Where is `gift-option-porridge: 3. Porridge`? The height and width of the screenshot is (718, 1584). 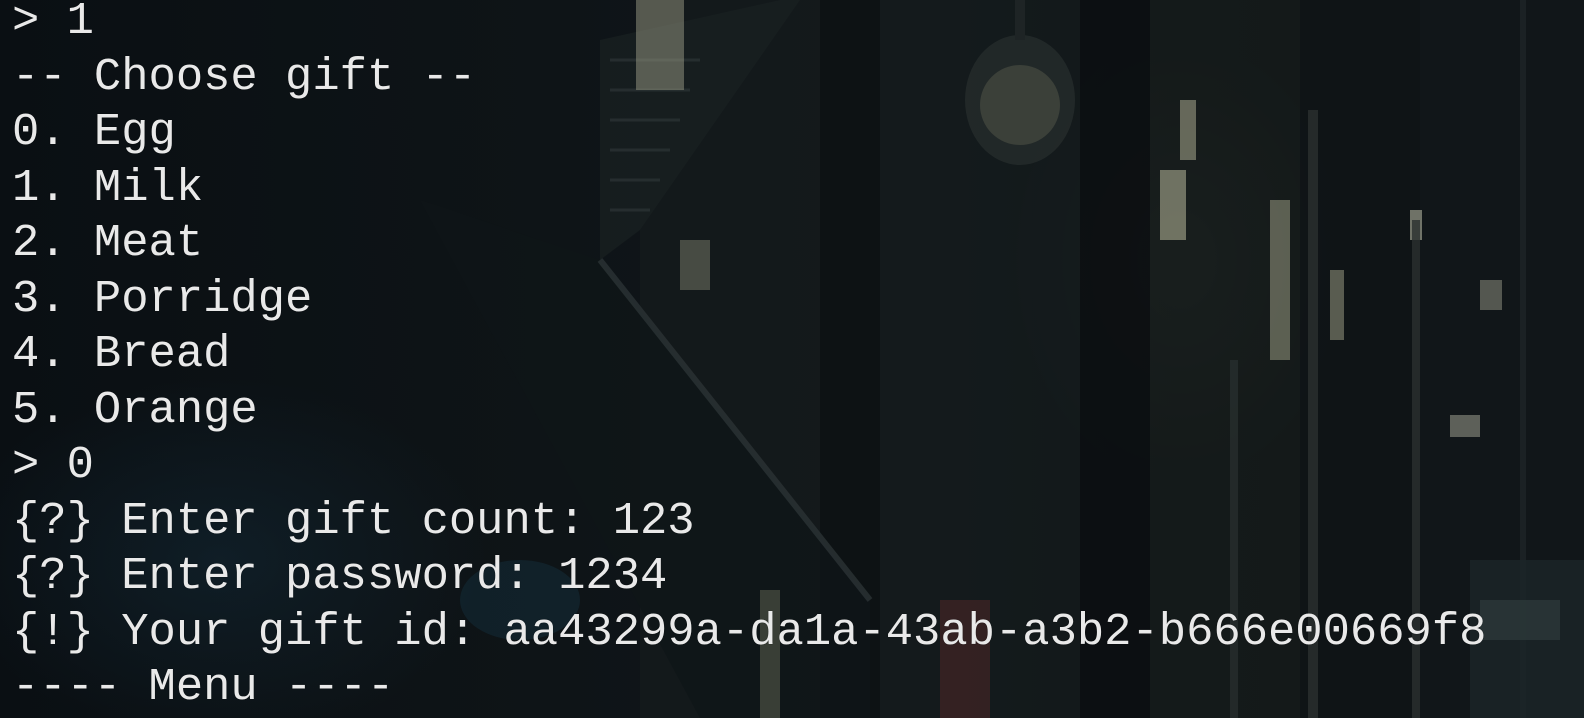 gift-option-porridge: 3. Porridge is located at coordinates (162, 298).